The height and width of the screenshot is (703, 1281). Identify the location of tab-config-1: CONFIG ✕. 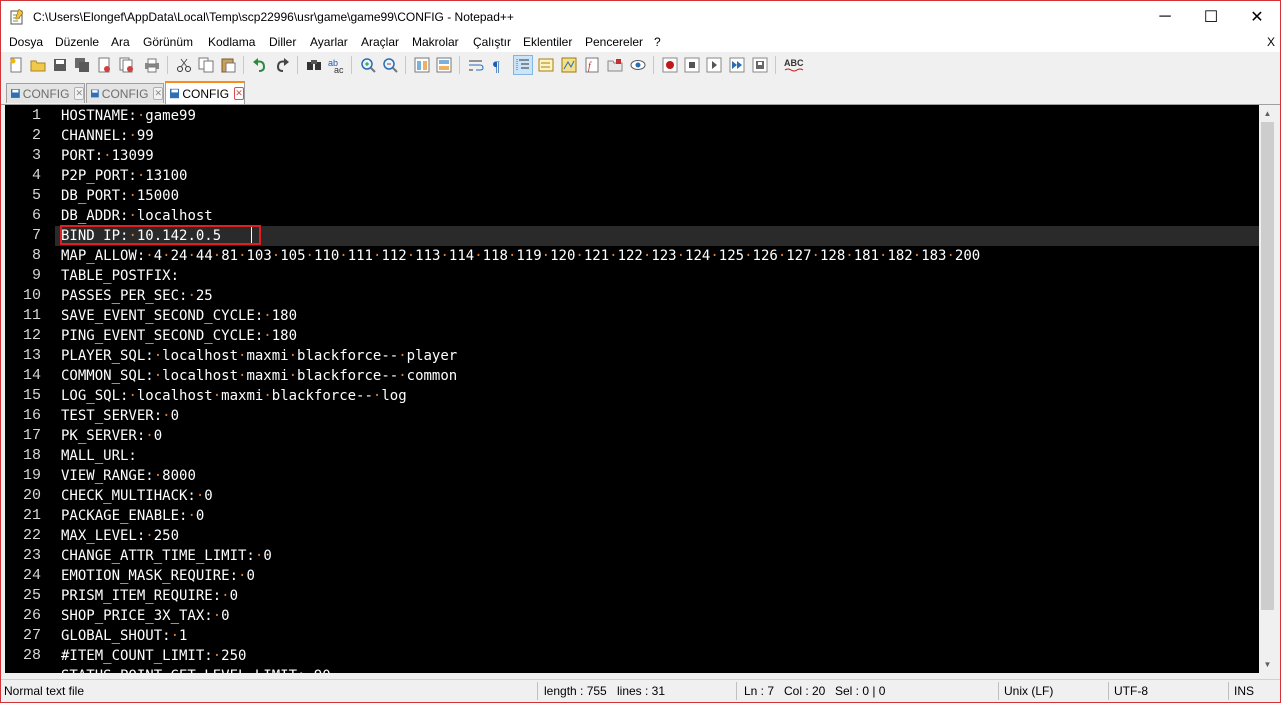
(45, 93).